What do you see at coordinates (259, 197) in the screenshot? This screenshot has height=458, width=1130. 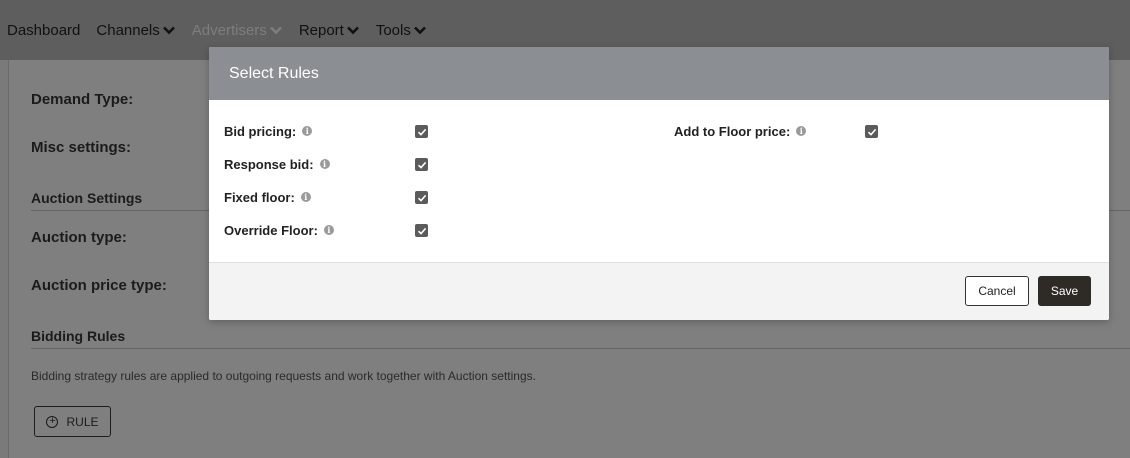 I see `rule-label: Fixed floor:` at bounding box center [259, 197].